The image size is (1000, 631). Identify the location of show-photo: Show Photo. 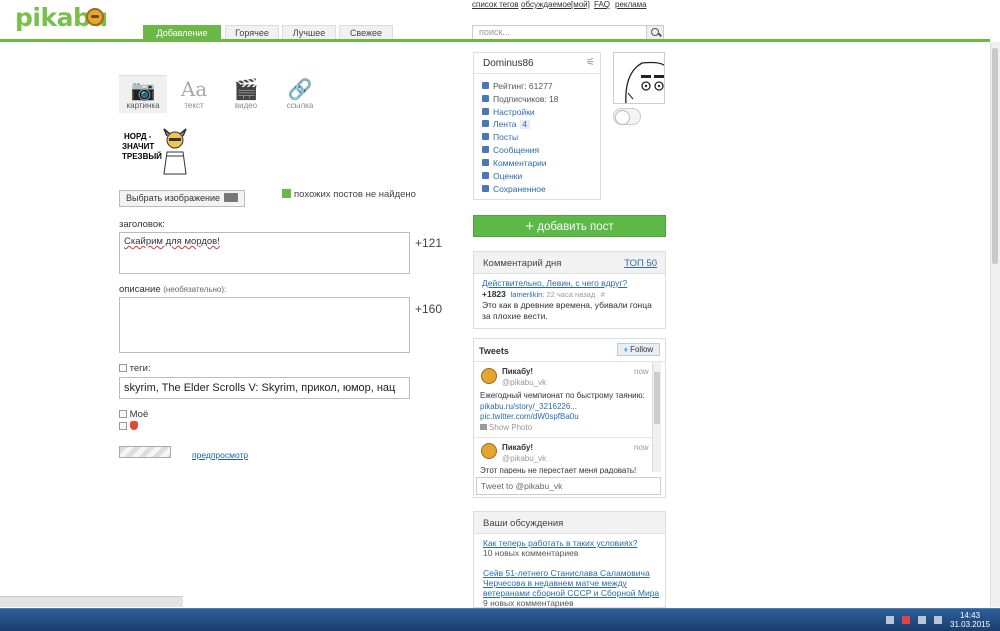
(506, 427).